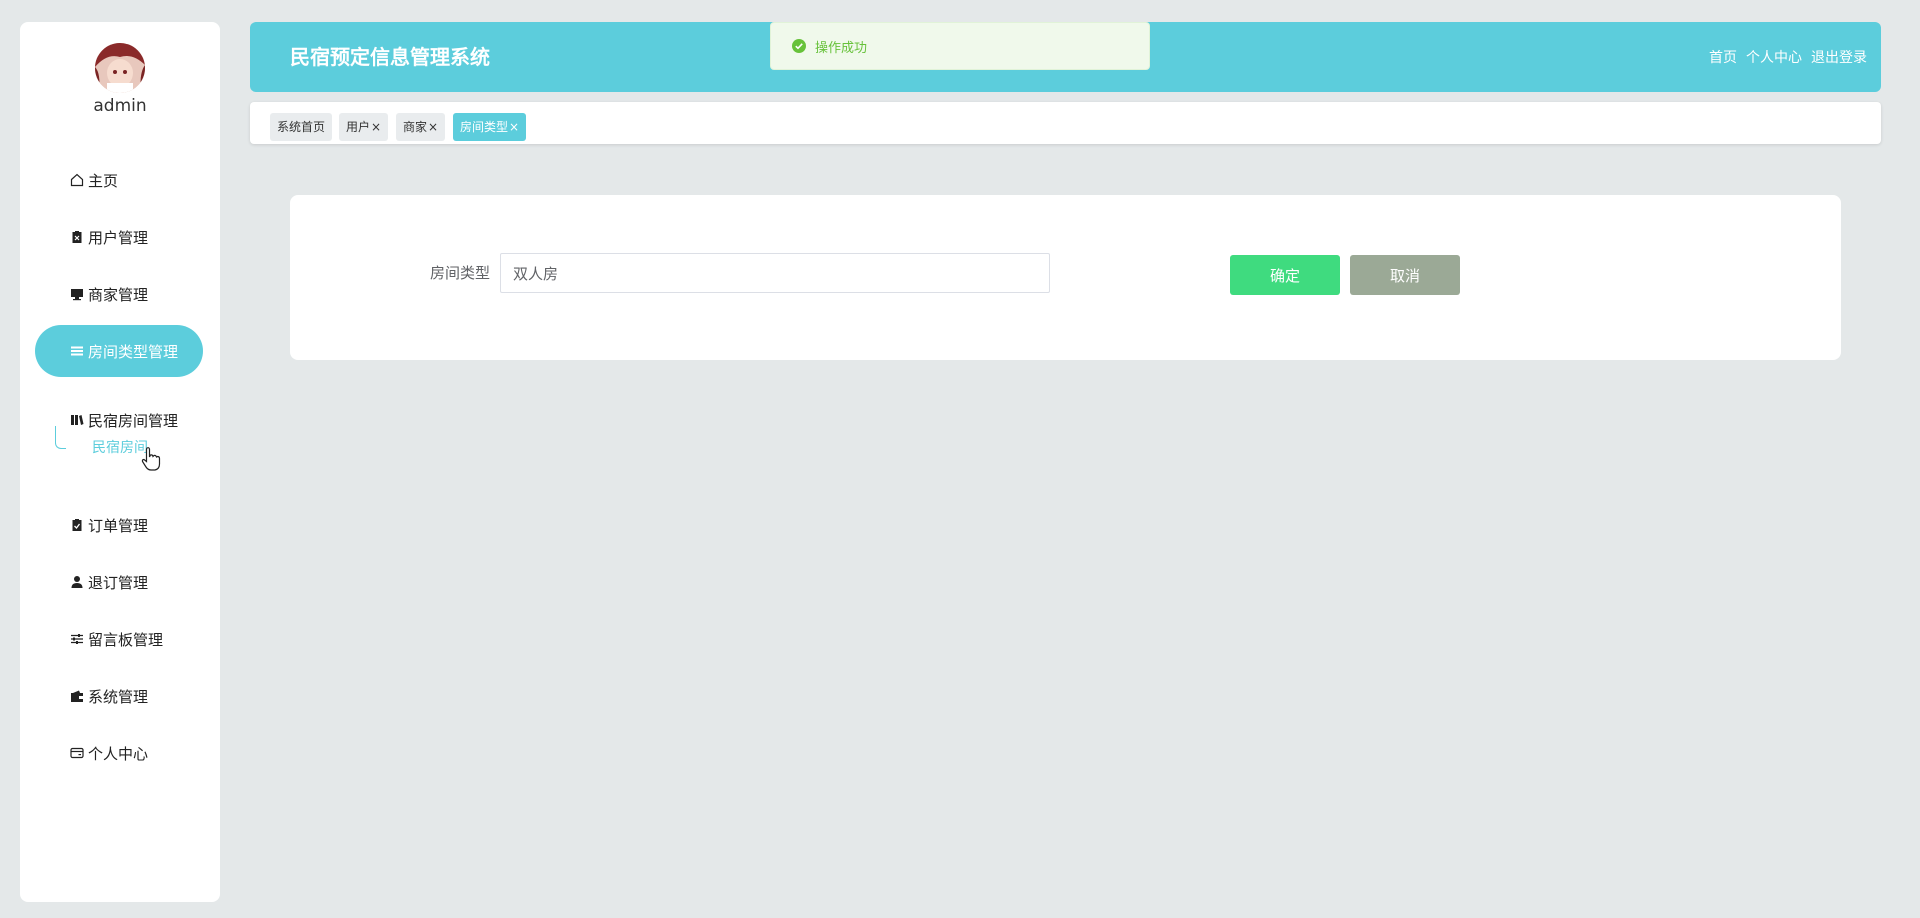  What do you see at coordinates (77, 582) in the screenshot?
I see `person-icon` at bounding box center [77, 582].